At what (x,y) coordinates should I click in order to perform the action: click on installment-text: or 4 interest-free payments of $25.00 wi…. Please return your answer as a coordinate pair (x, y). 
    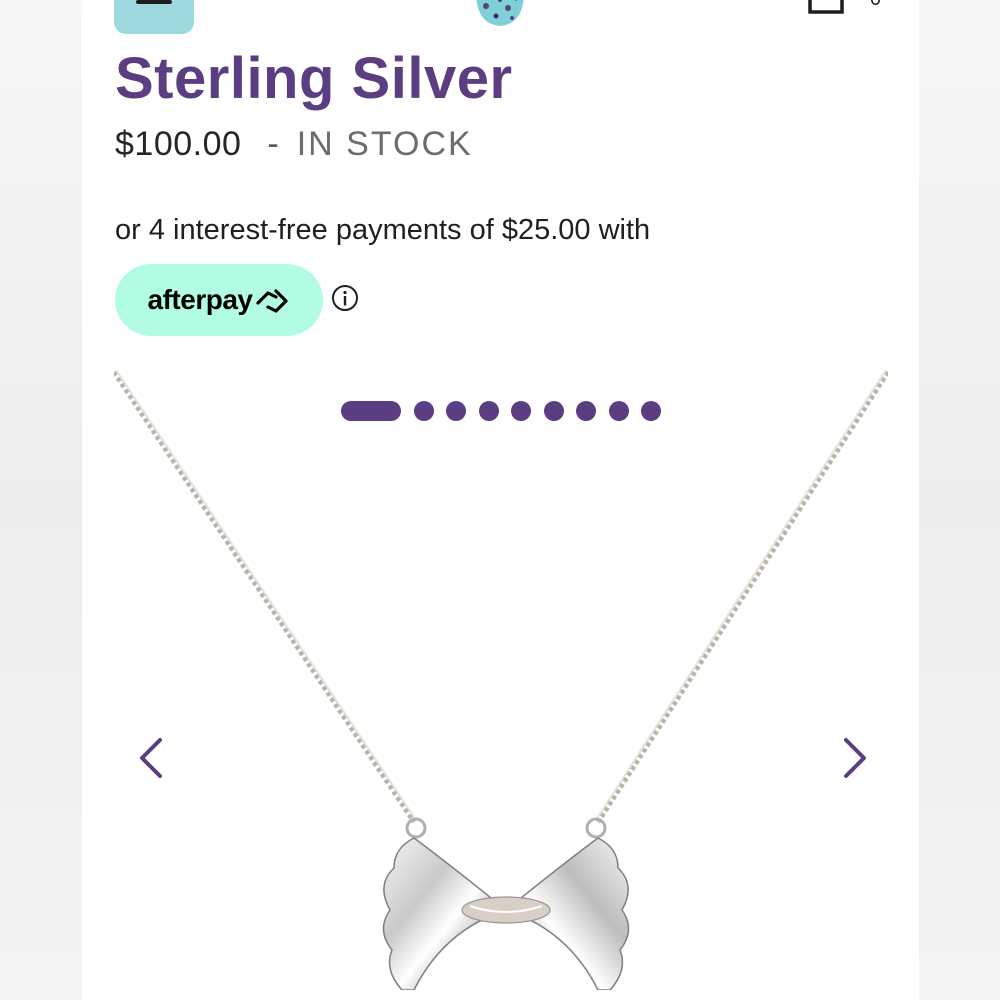
    Looking at the image, I should click on (383, 230).